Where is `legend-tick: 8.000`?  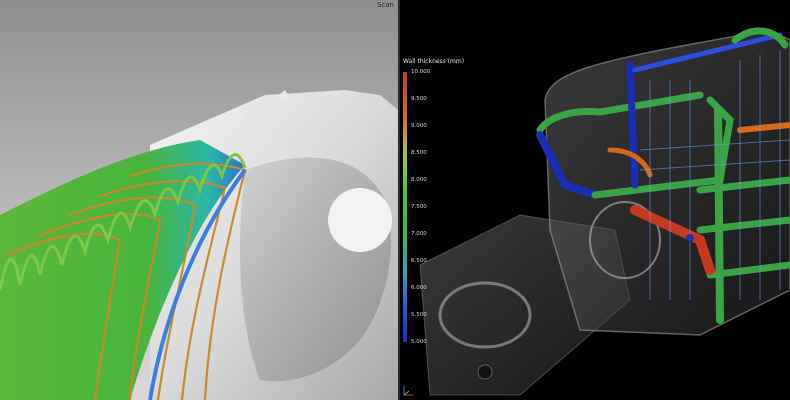
legend-tick: 8.000 is located at coordinates (419, 180).